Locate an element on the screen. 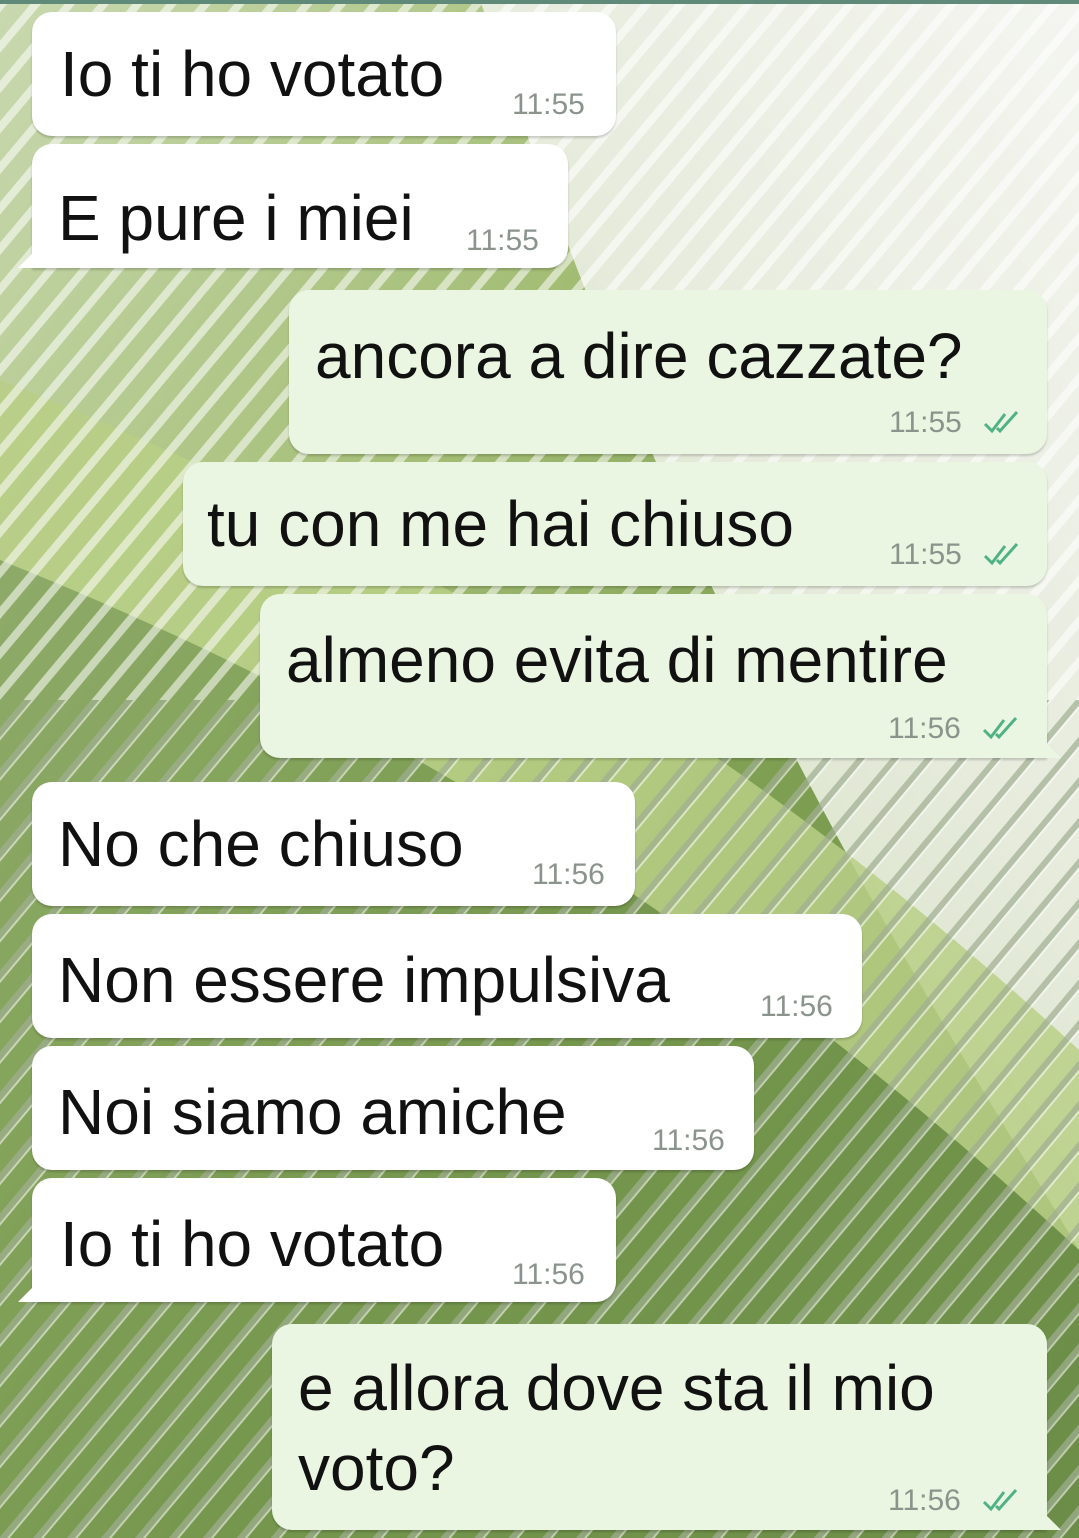 The image size is (1079, 1538). message-text: E pure i miei is located at coordinates (236, 218).